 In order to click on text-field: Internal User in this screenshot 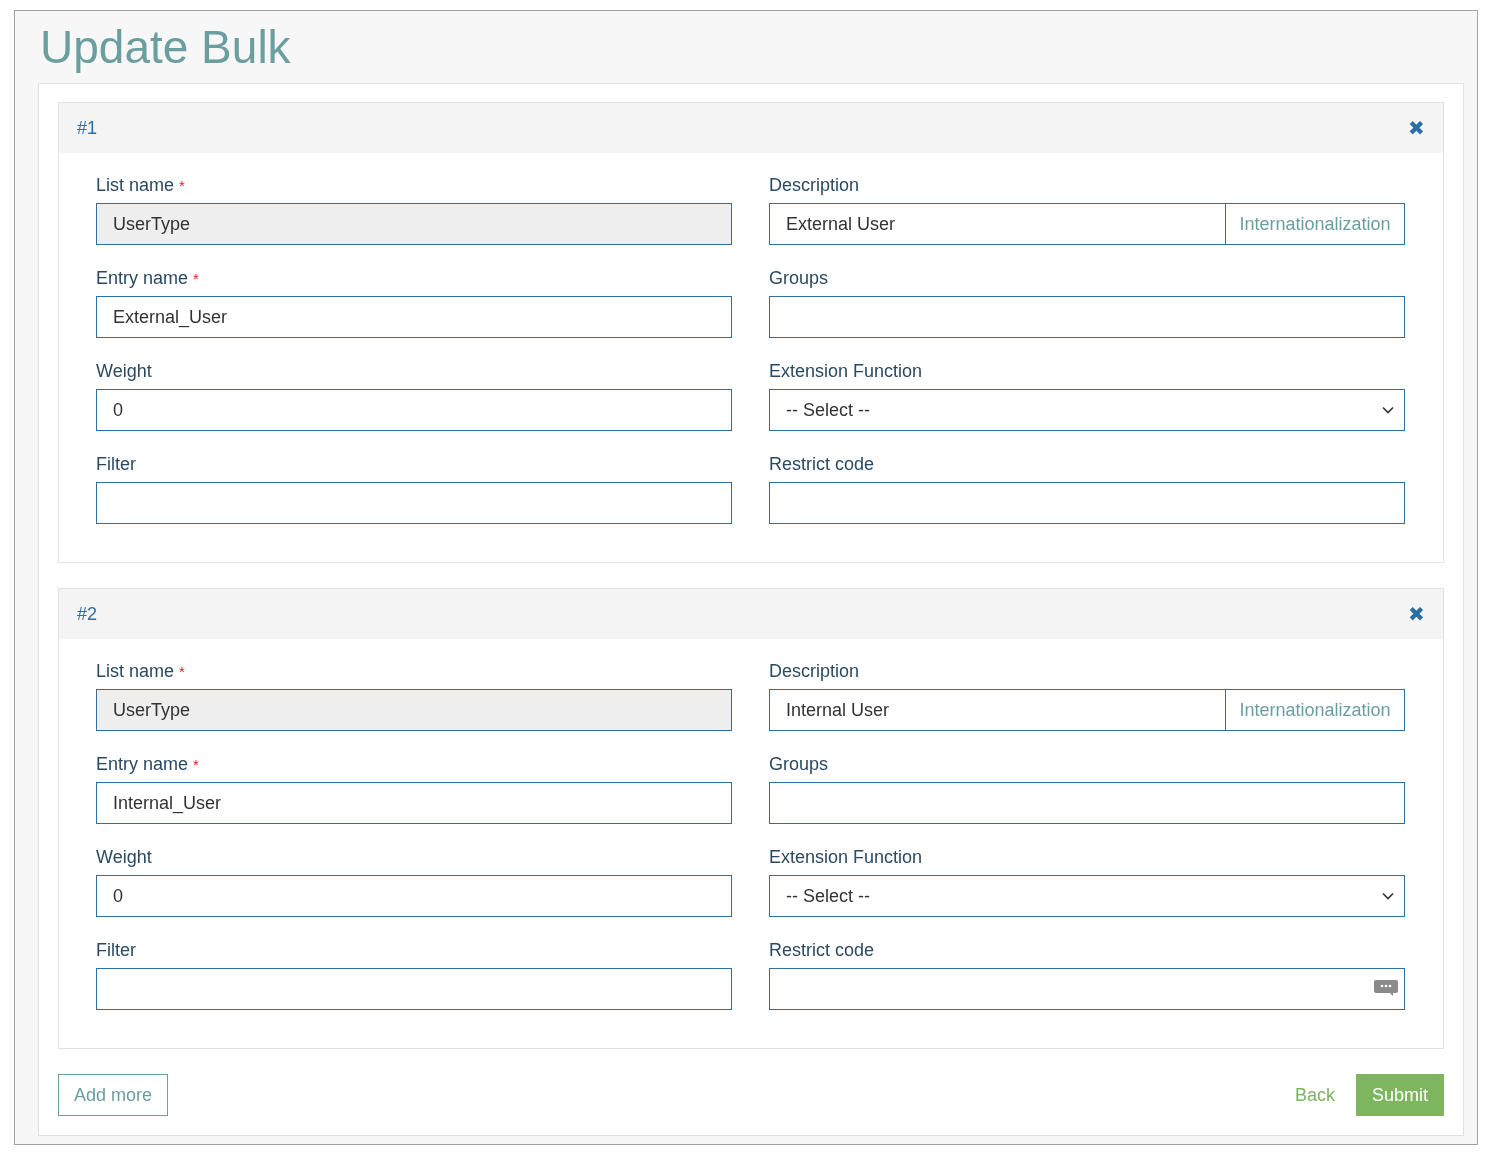, I will do `click(997, 710)`.